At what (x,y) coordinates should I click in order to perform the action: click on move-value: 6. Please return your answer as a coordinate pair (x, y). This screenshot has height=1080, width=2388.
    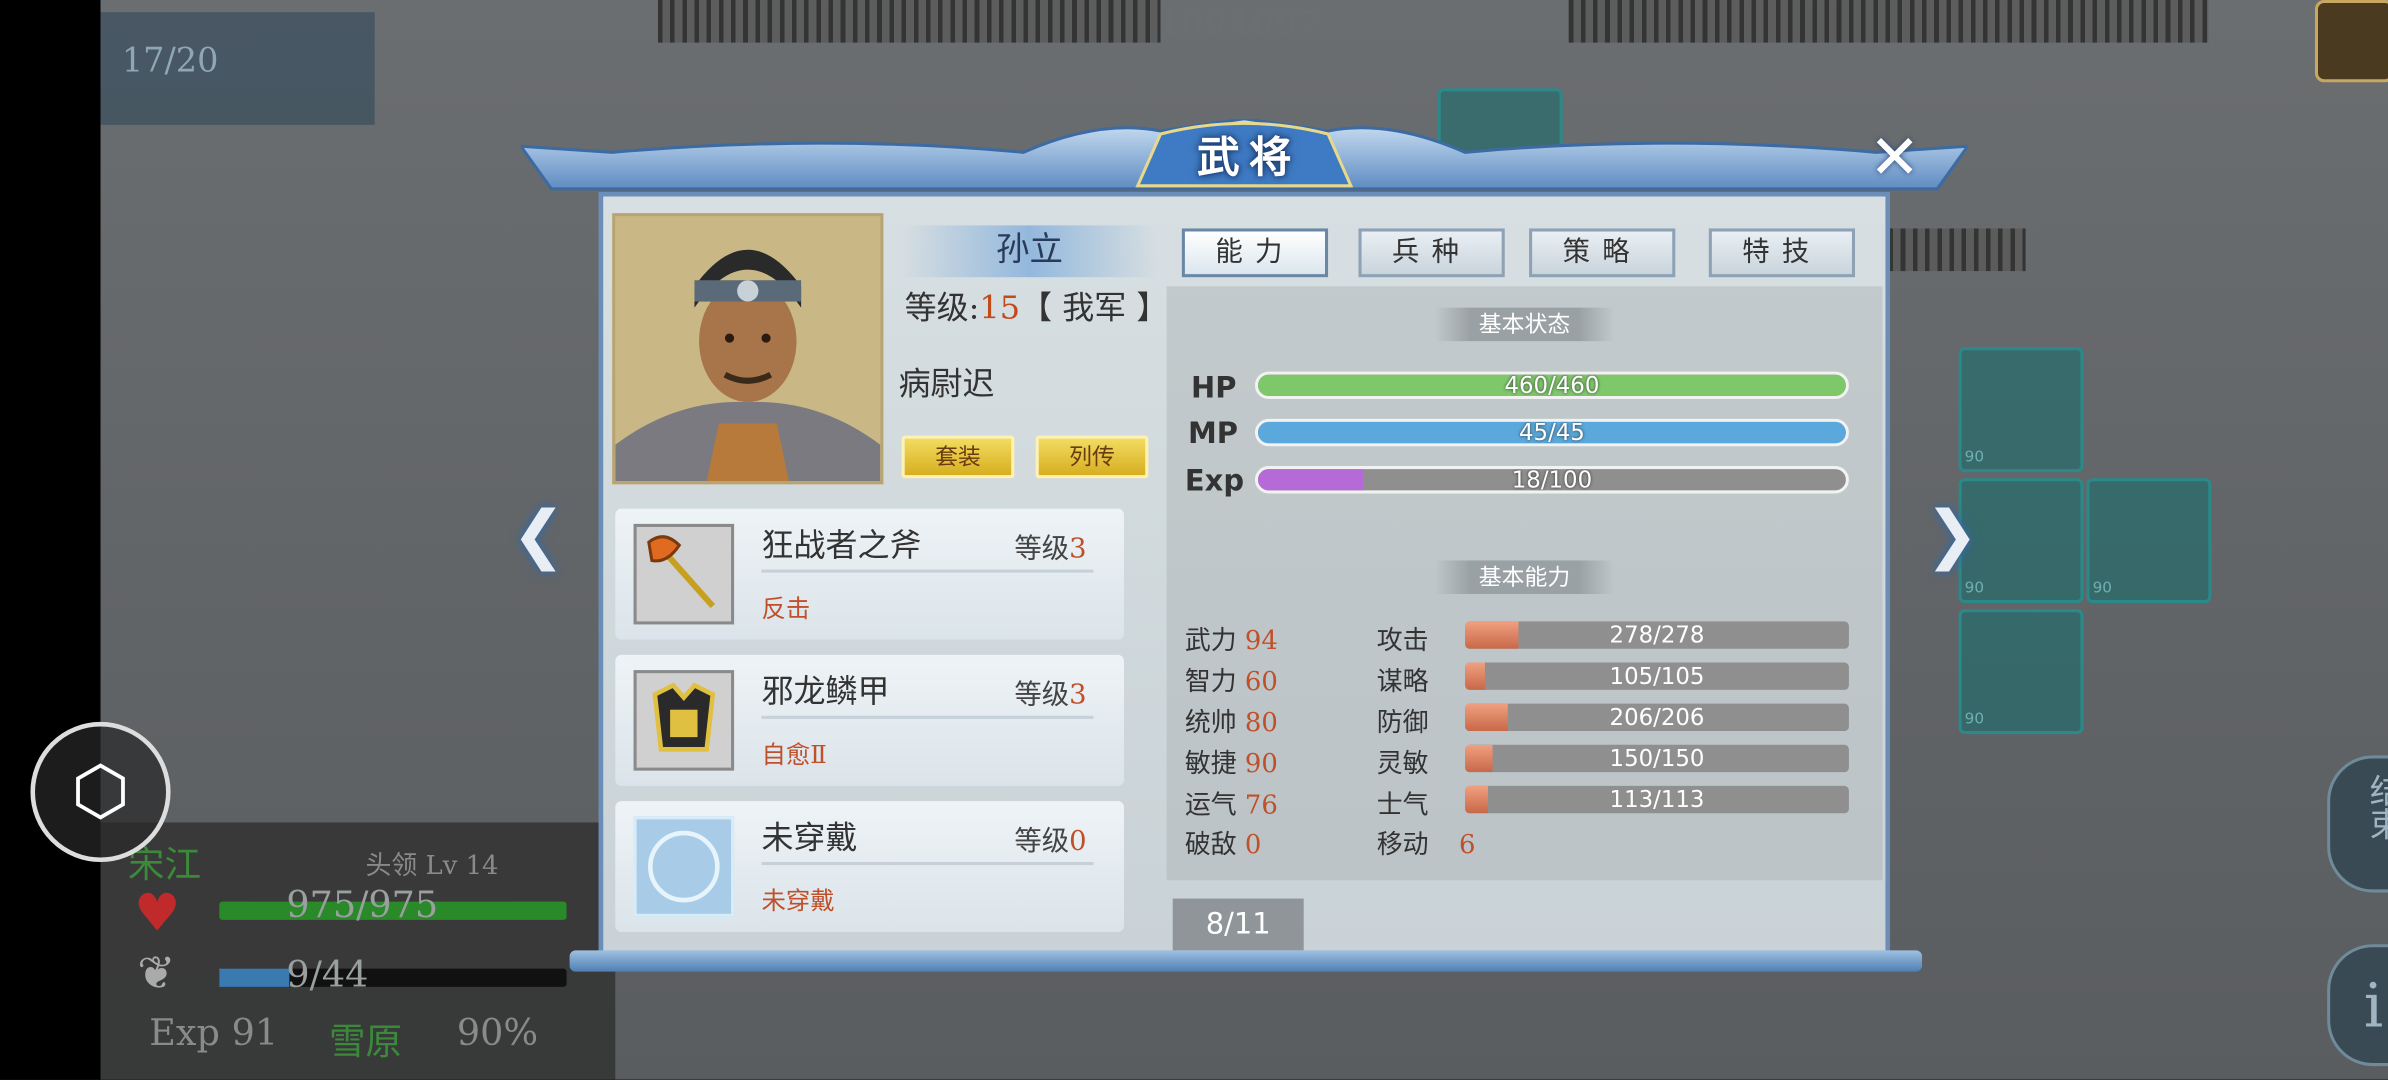
    Looking at the image, I should click on (1467, 845).